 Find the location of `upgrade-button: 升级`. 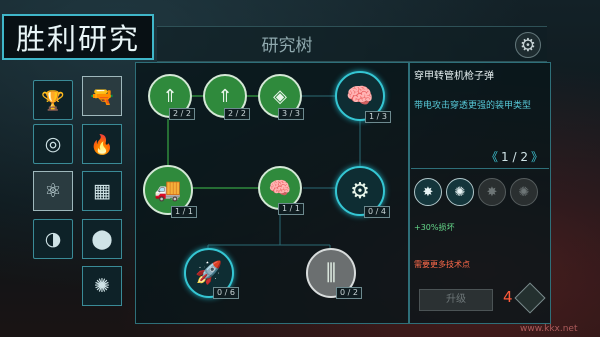

upgrade-button: 升级 is located at coordinates (456, 300).